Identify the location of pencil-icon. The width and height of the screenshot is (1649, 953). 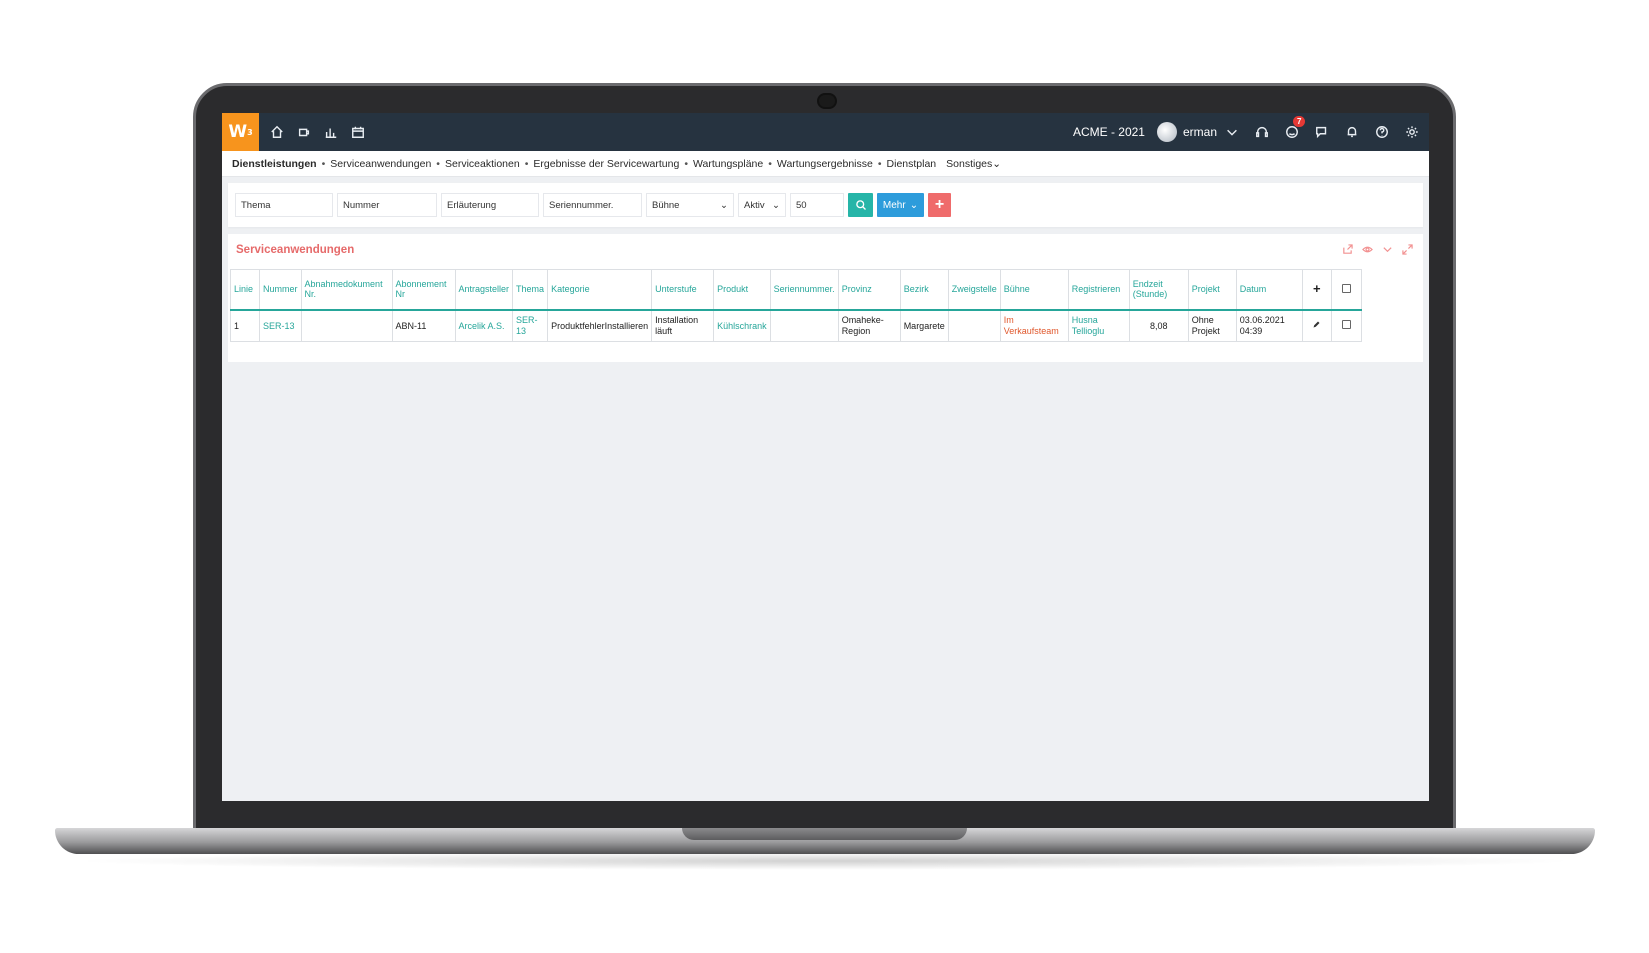
(1316, 324).